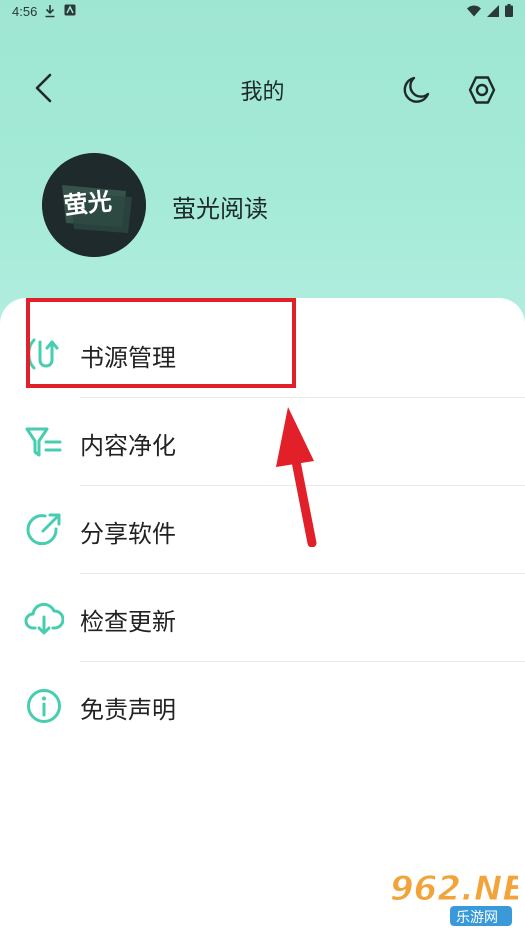 The height and width of the screenshot is (938, 525). I want to click on gear-icon, so click(482, 90).